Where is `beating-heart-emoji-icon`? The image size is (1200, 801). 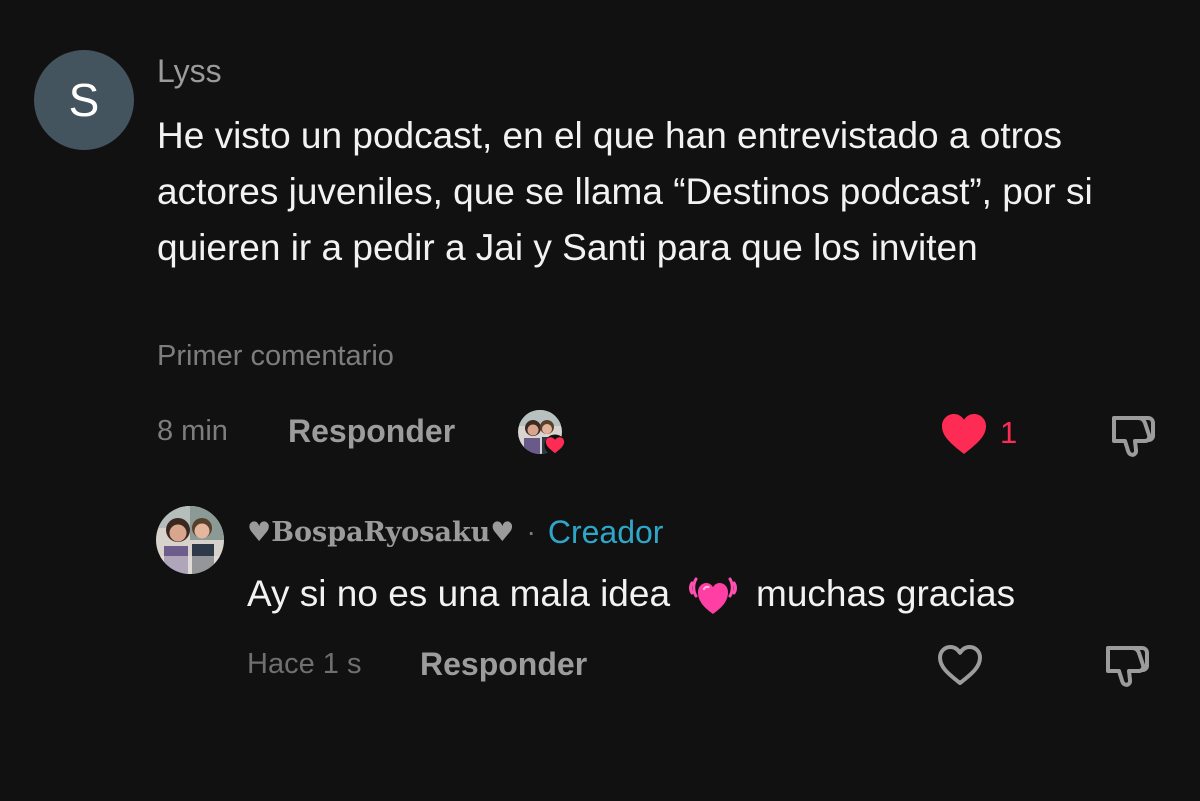 beating-heart-emoji-icon is located at coordinates (713, 595).